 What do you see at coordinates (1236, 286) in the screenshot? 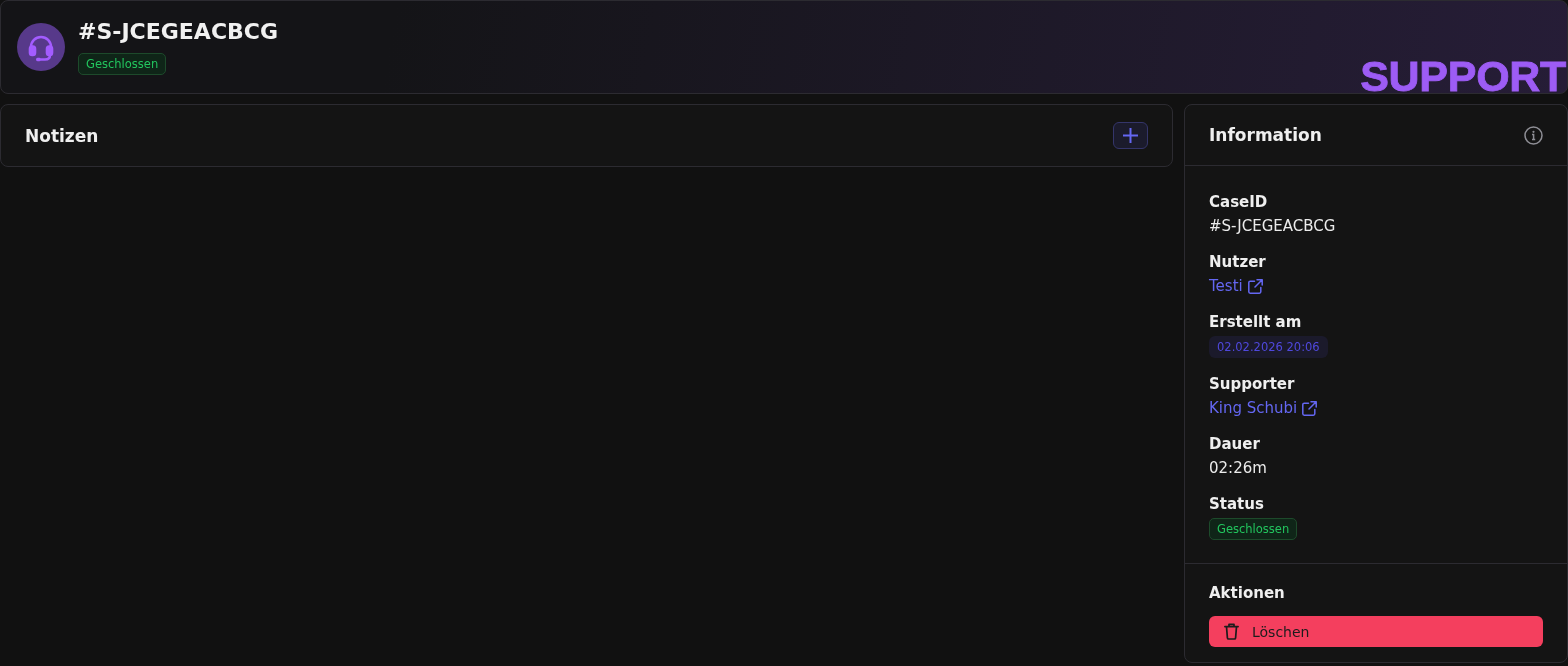
I see `profile-link: Testi` at bounding box center [1236, 286].